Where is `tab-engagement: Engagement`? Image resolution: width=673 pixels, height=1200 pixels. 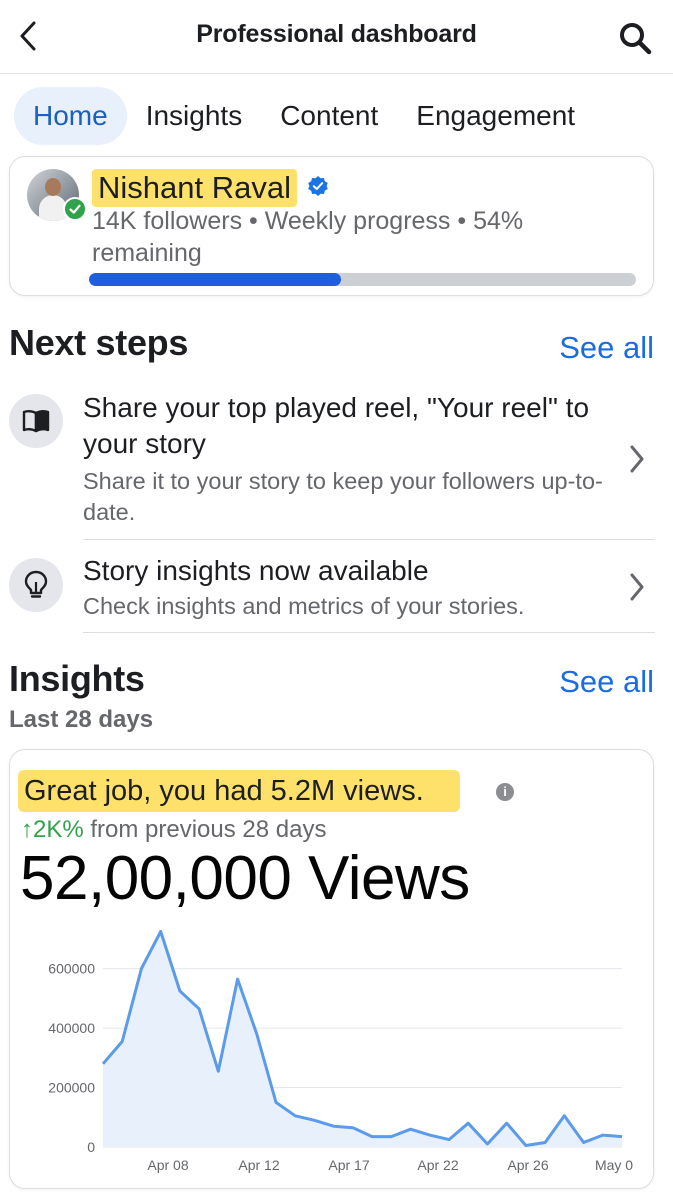
tab-engagement: Engagement is located at coordinates (495, 116).